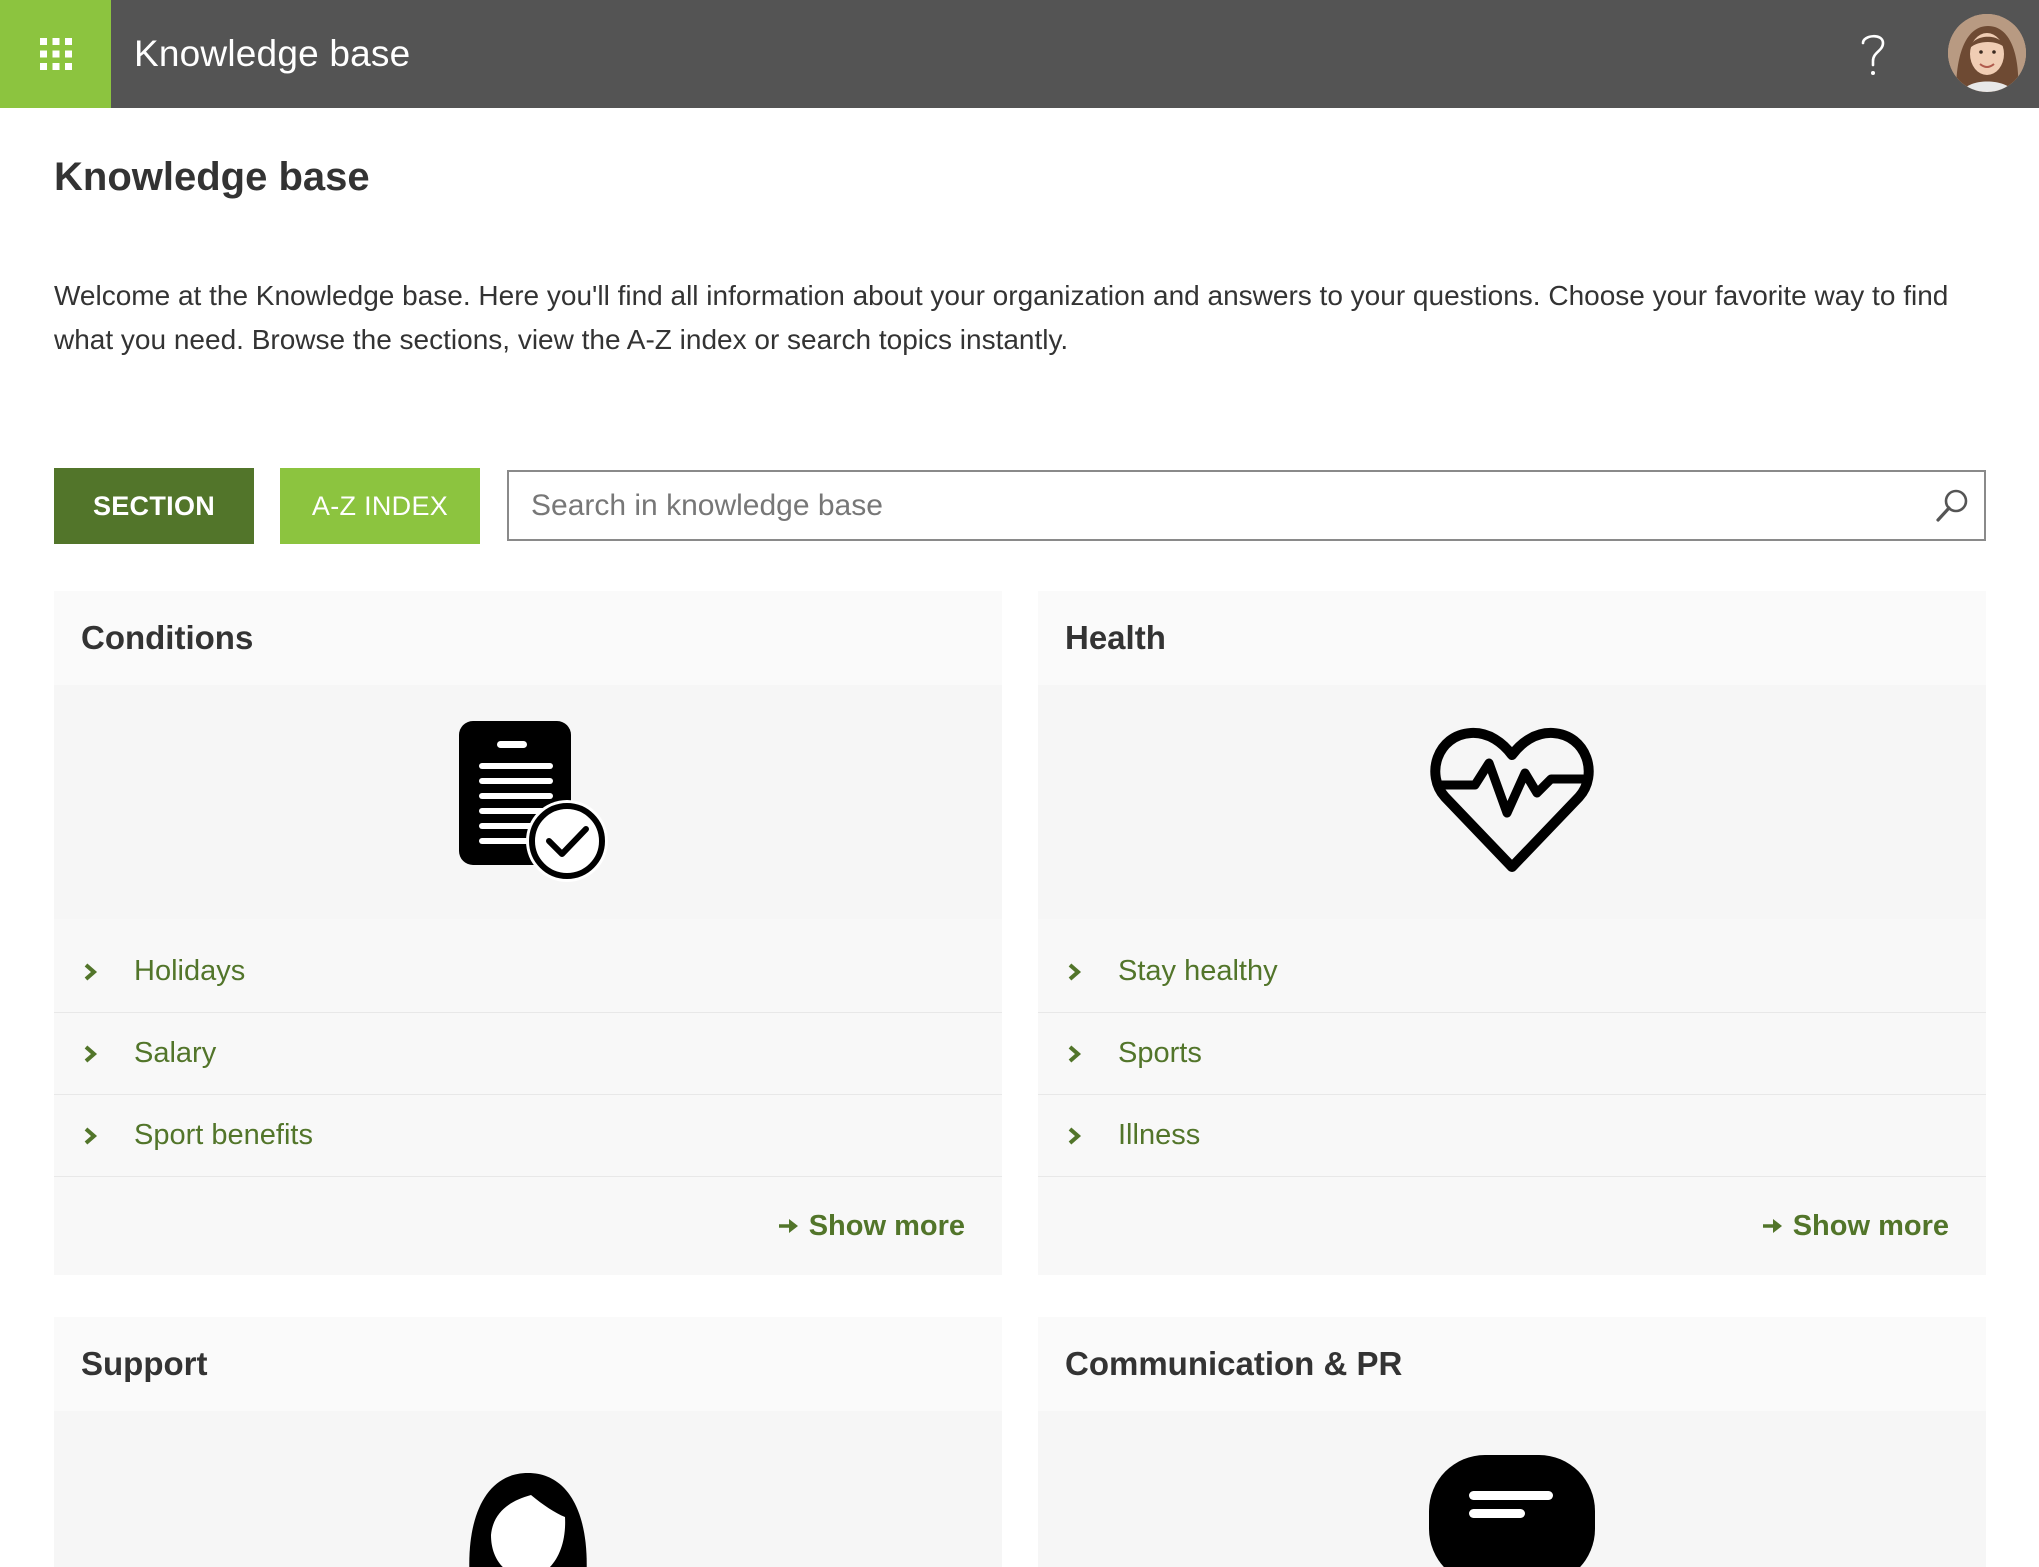  I want to click on list-item: Sports, so click(1512, 1054).